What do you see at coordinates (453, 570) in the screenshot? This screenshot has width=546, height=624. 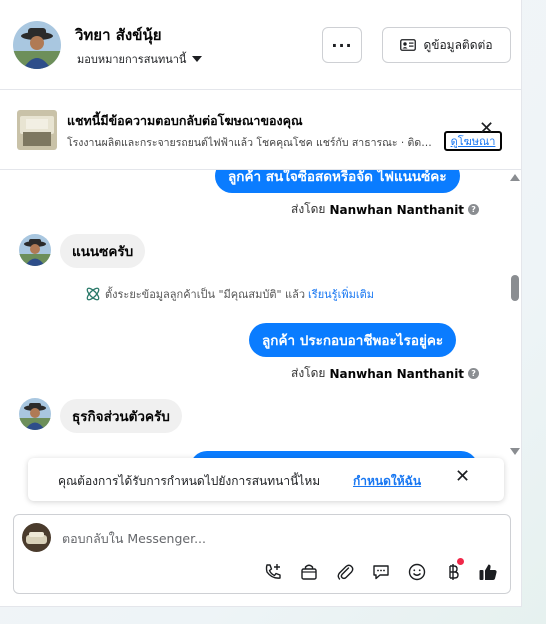 I see `baht-icon` at bounding box center [453, 570].